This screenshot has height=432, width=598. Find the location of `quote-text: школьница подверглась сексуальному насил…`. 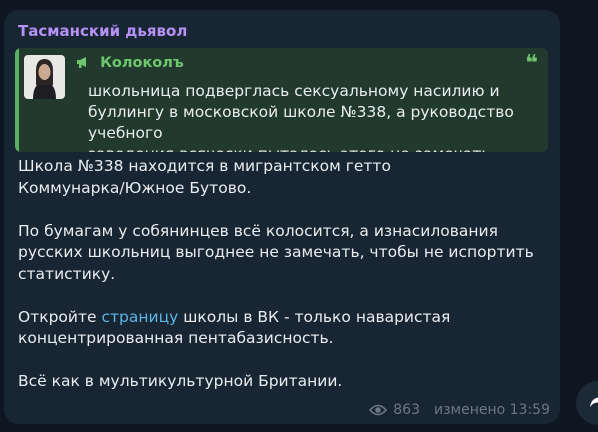

quote-text: школьница подверглась сексуальному насил… is located at coordinates (301, 117).